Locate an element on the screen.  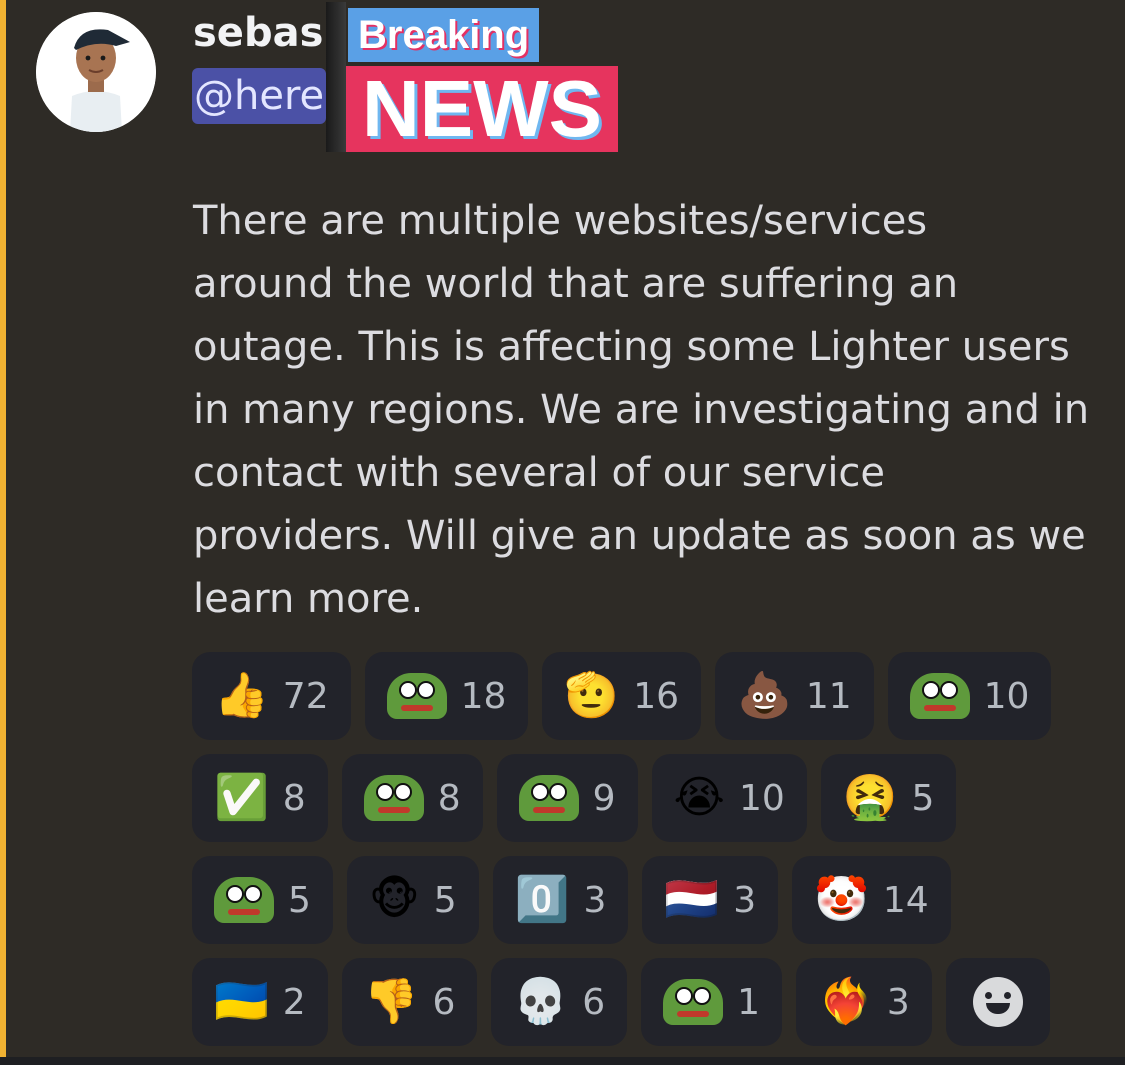
shocked-frog-icon is located at coordinates (548, 798).